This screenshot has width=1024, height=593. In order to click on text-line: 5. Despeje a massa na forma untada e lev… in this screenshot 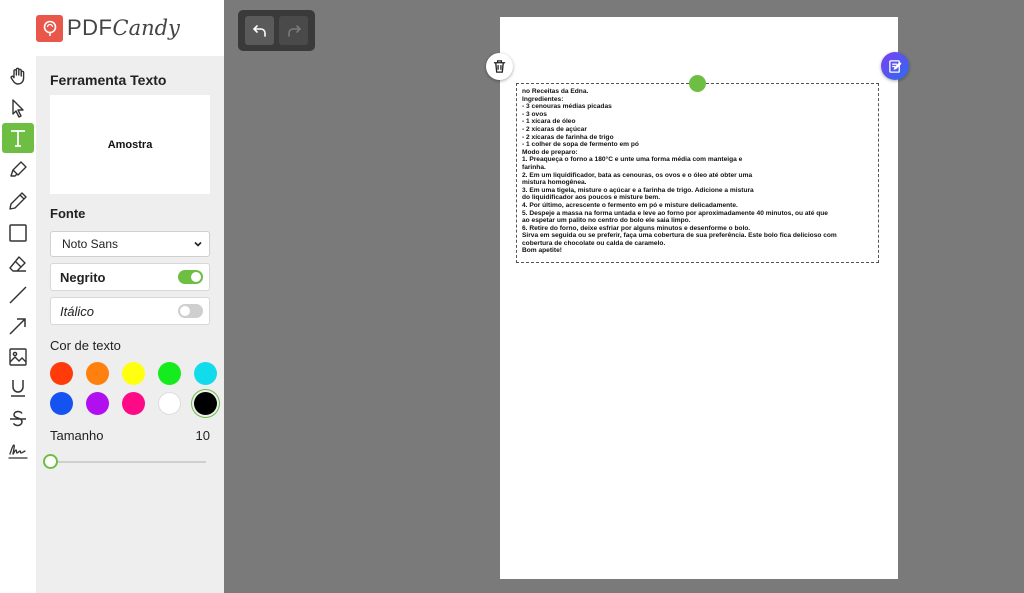, I will do `click(675, 213)`.